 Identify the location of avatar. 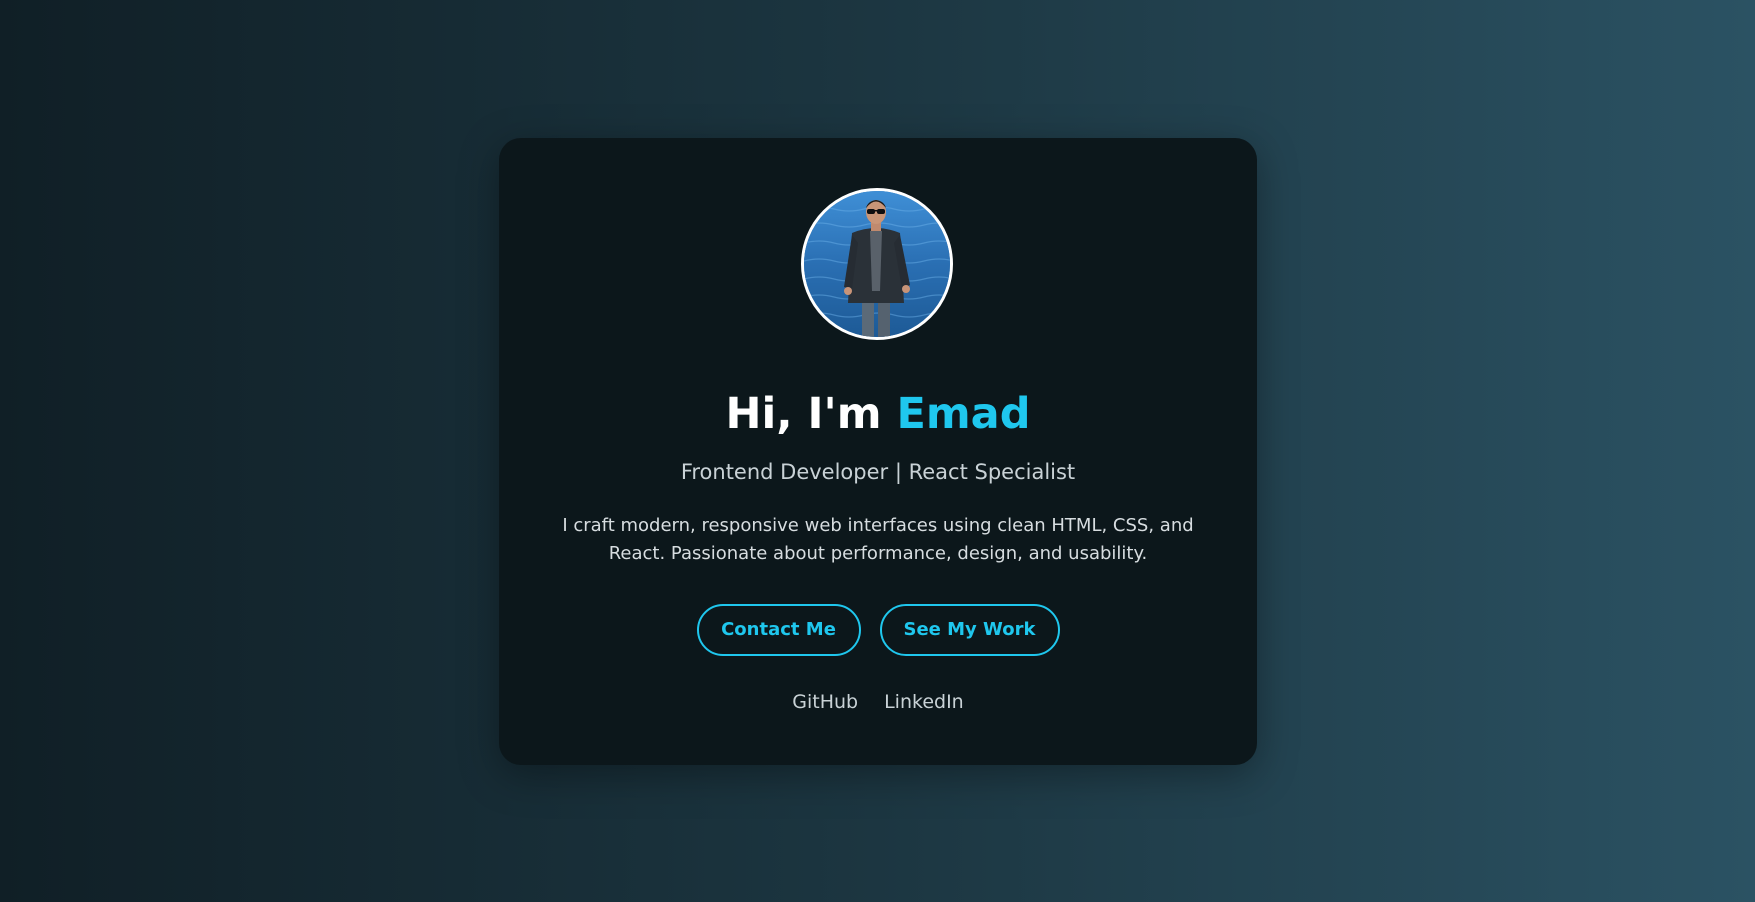
(877, 264).